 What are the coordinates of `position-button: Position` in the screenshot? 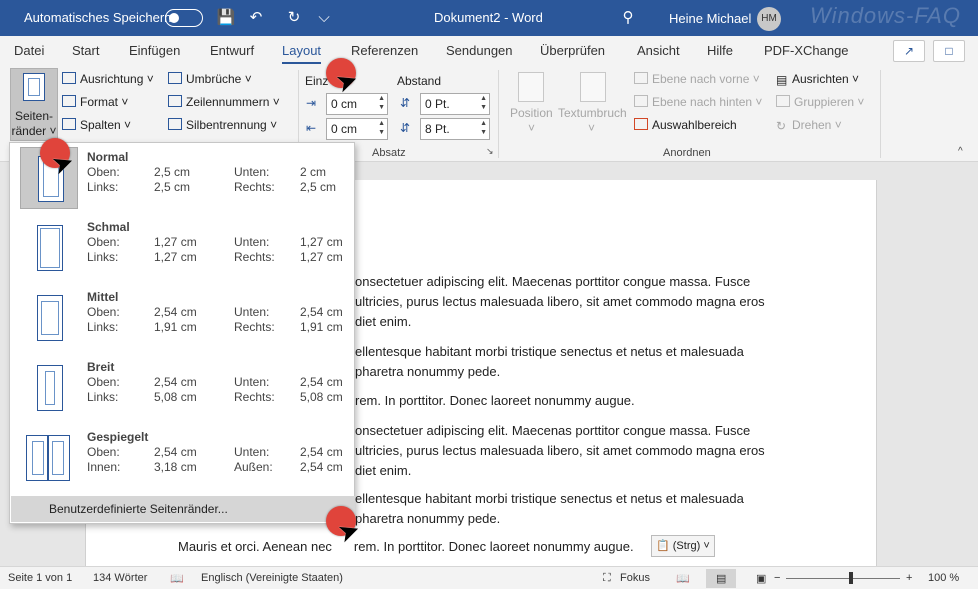 It's located at (531, 113).